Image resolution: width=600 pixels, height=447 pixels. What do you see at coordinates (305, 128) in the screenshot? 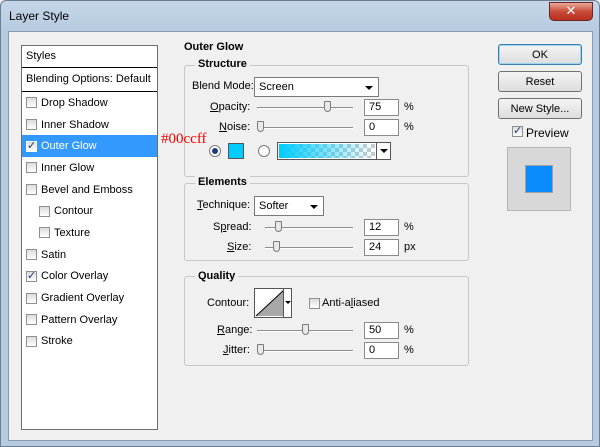
I see `noise-slider` at bounding box center [305, 128].